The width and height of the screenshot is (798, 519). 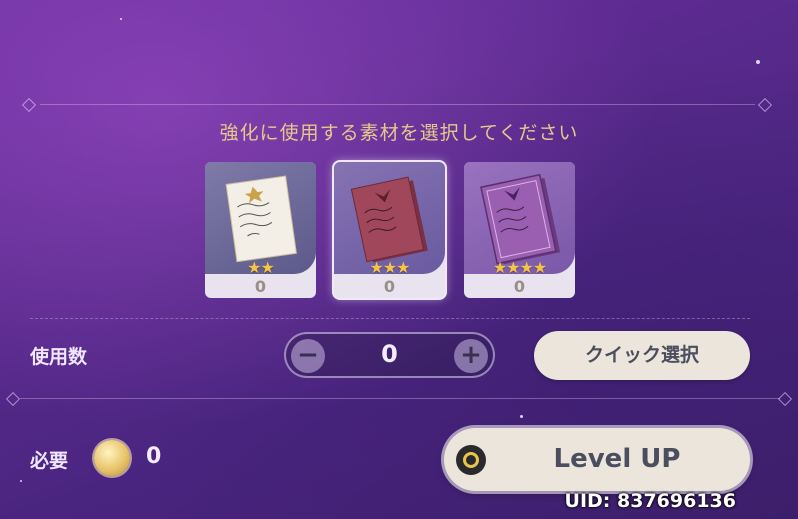 I want to click on user-id: UID: 837696136, so click(x=650, y=501).